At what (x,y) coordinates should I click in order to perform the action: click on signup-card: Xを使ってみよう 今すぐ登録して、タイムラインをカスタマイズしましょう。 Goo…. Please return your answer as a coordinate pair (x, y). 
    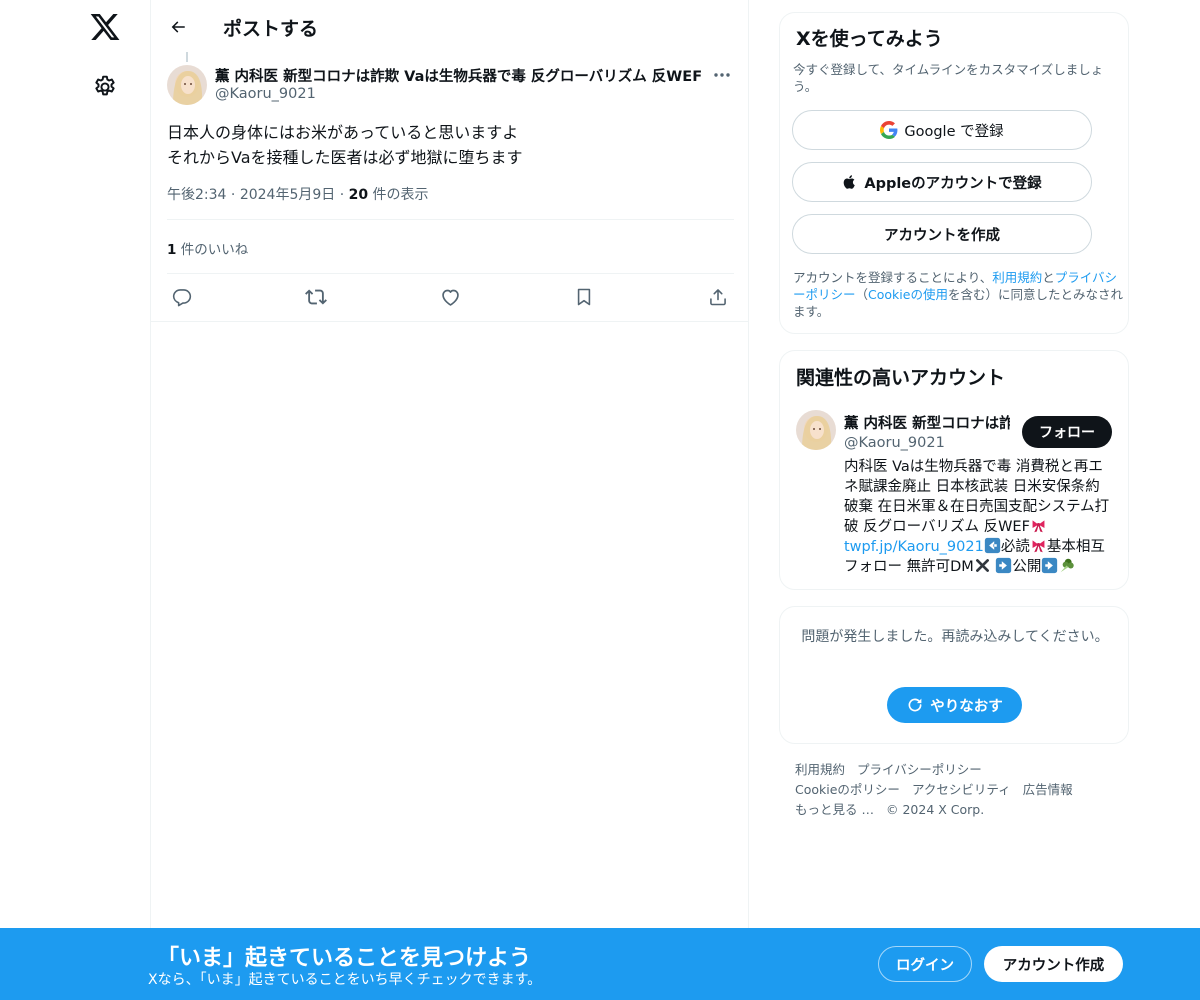
    Looking at the image, I should click on (954, 173).